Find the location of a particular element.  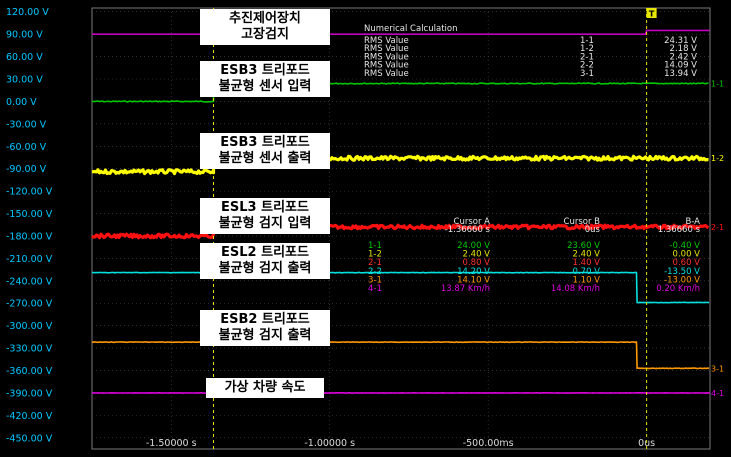

channel-end-label: 3-1 is located at coordinates (717, 368).